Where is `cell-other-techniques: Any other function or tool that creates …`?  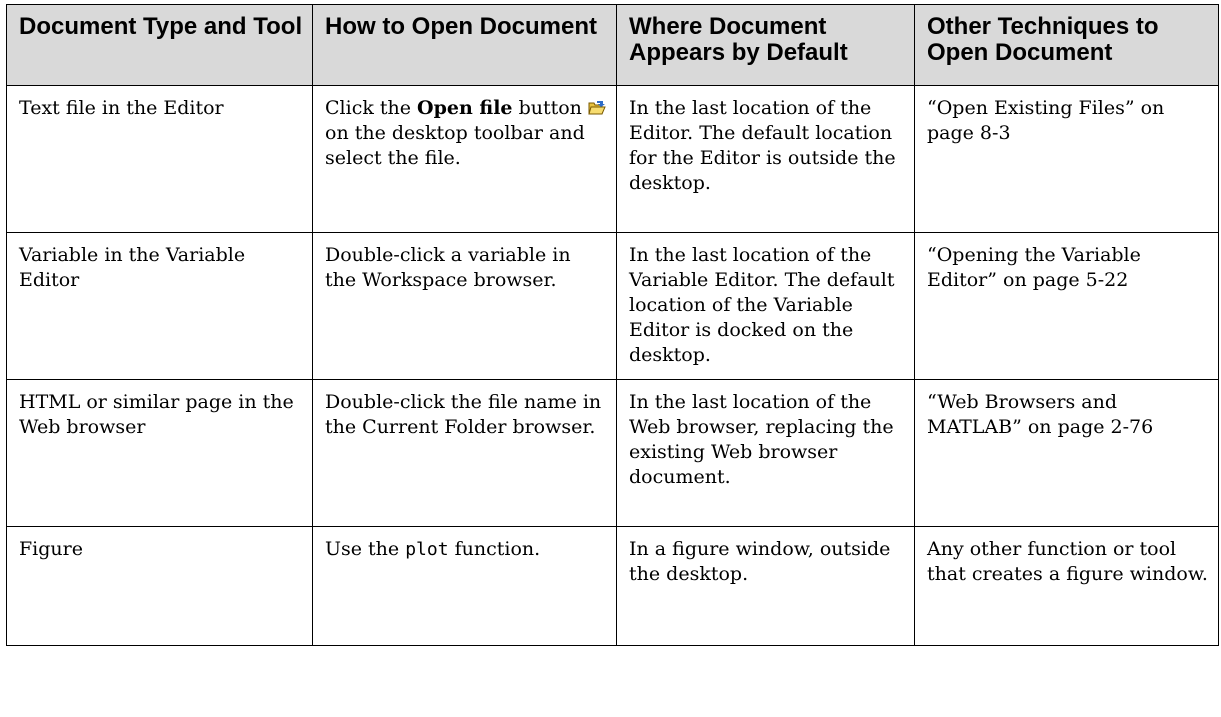 cell-other-techniques: Any other function or tool that creates … is located at coordinates (1066, 586).